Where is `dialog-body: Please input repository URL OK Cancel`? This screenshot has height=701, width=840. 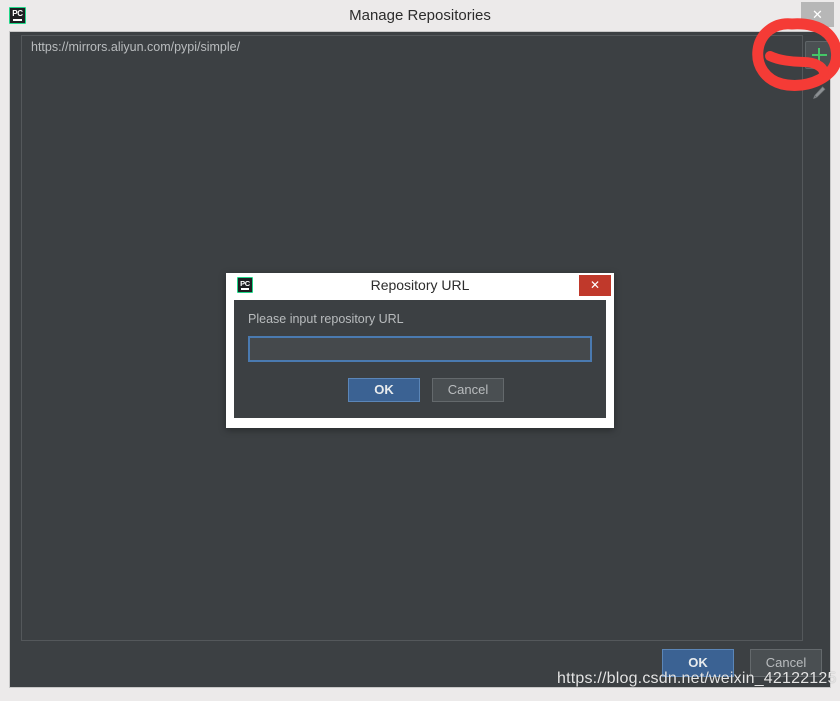 dialog-body: Please input repository URL OK Cancel is located at coordinates (420, 359).